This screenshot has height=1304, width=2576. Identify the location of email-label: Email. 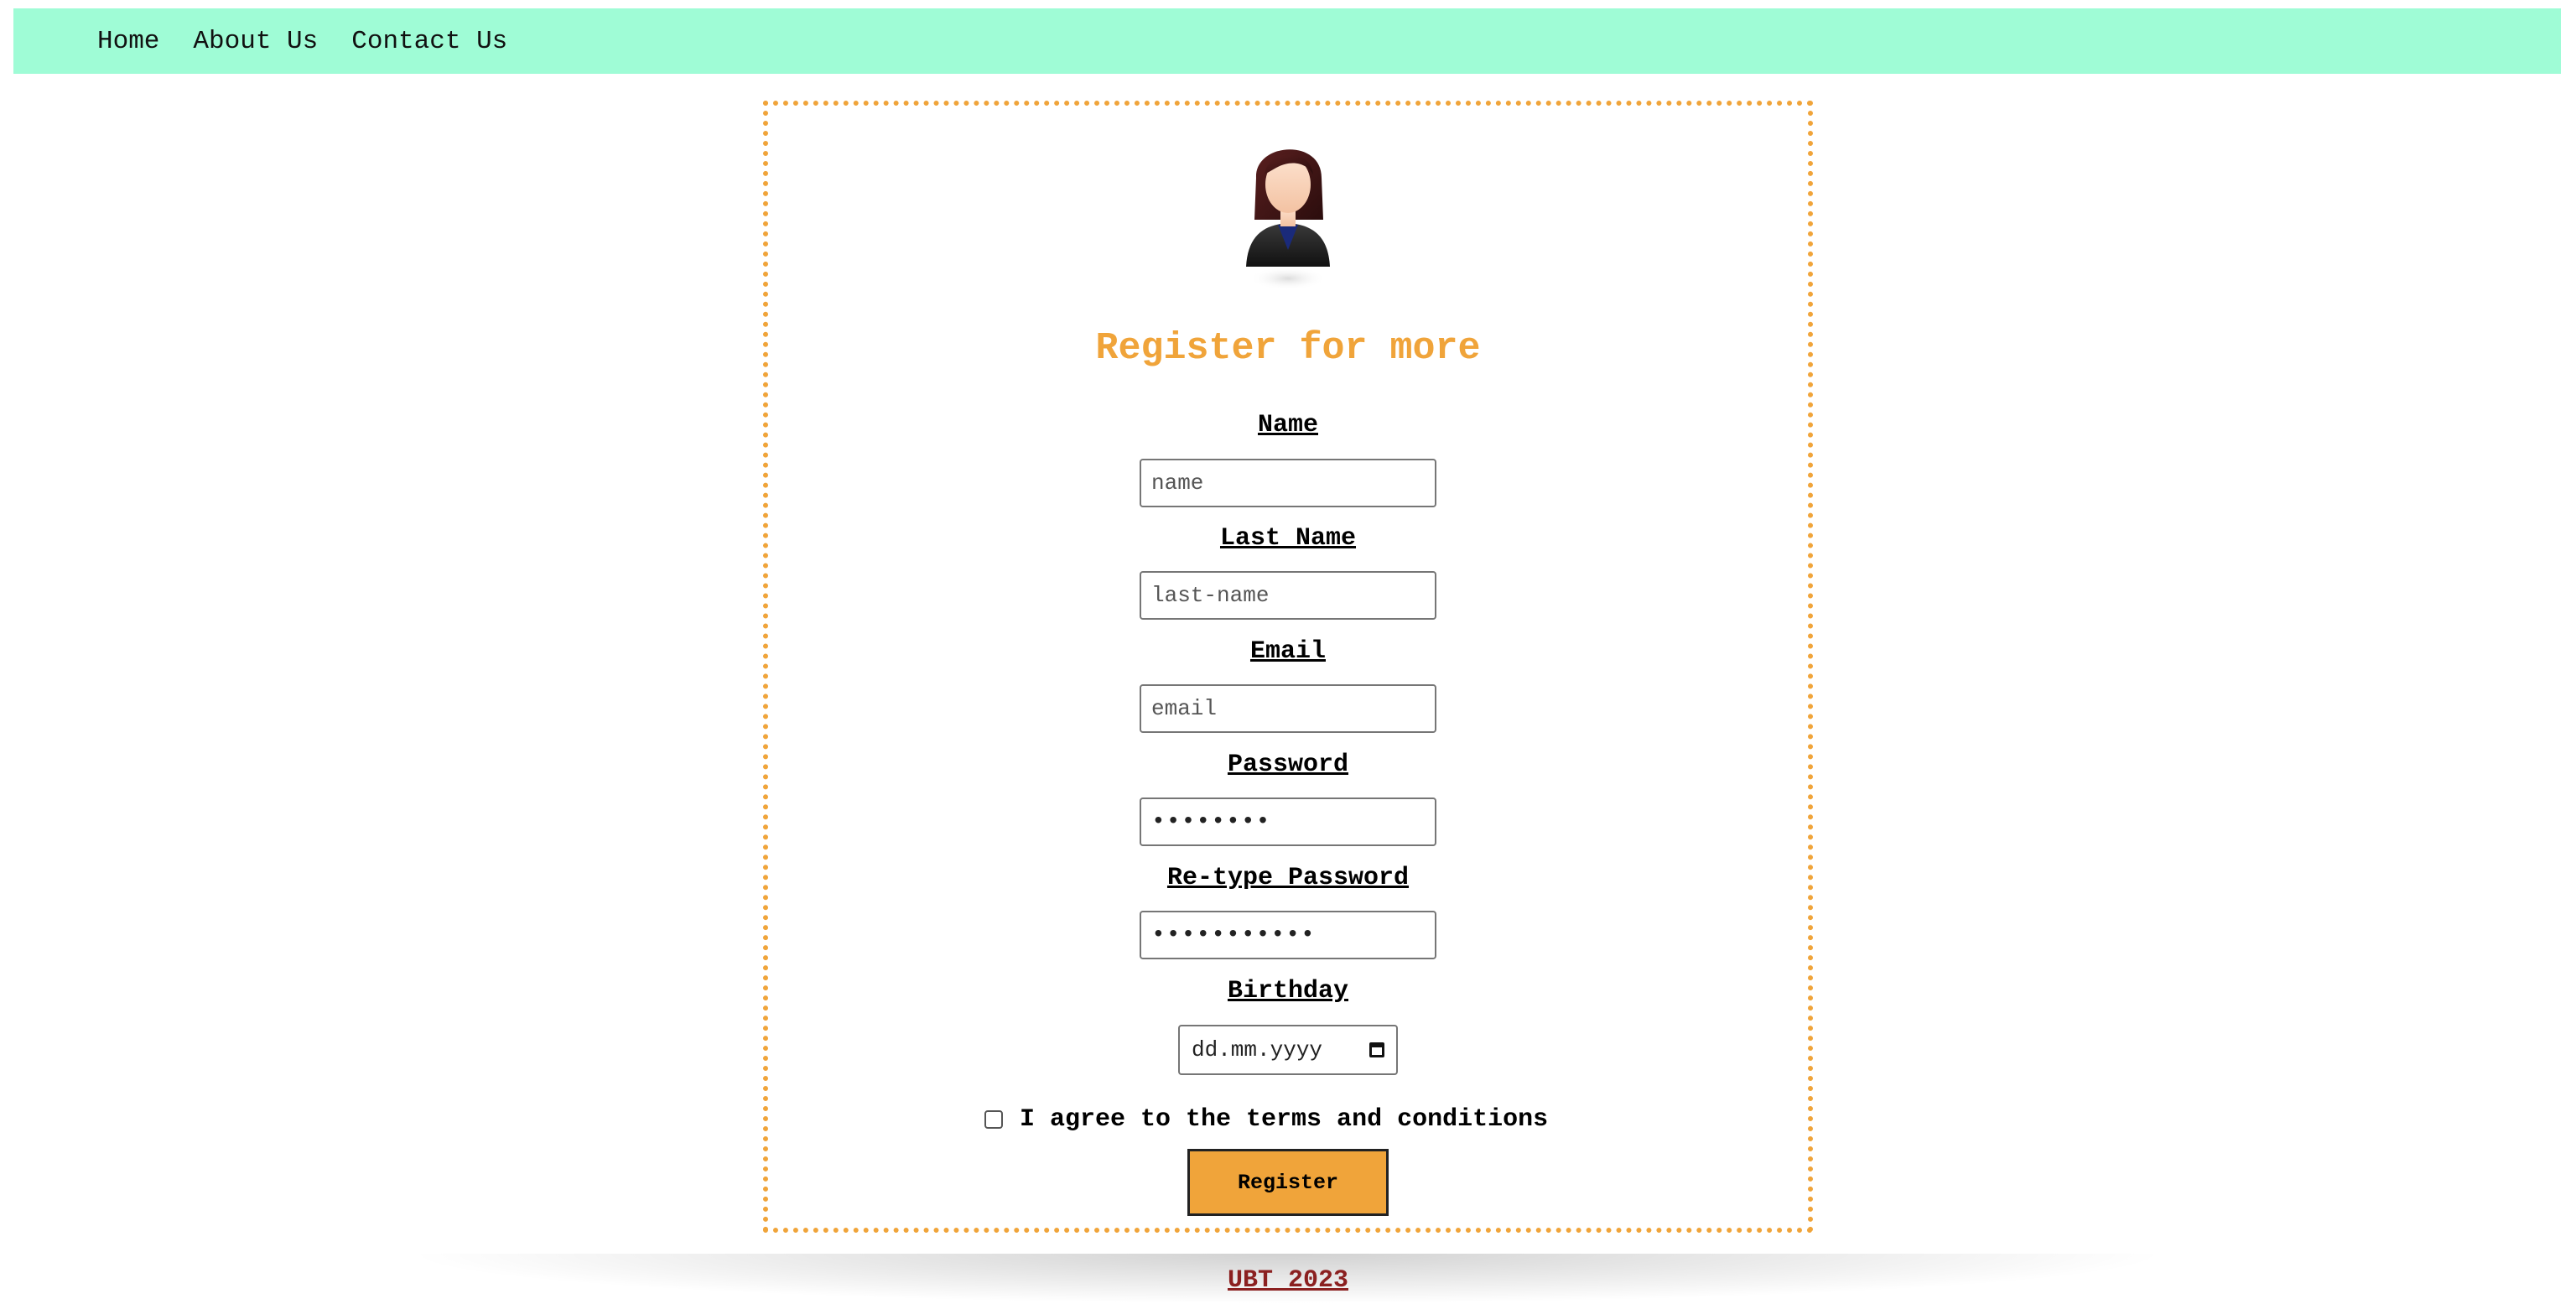
(1287, 651).